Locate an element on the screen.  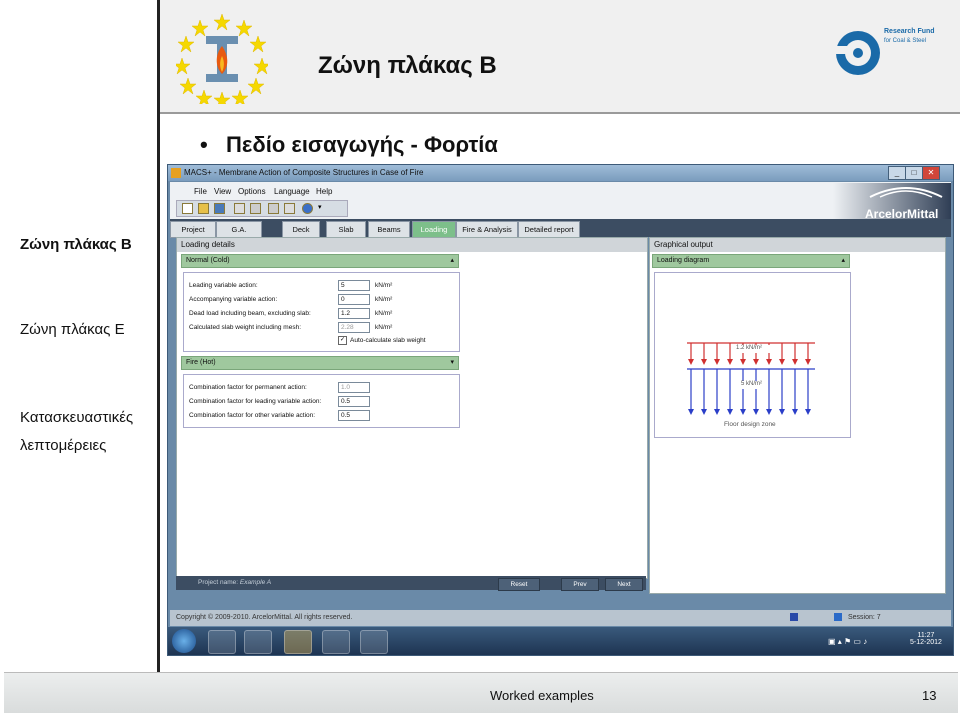
session-icon is located at coordinates (838, 617).